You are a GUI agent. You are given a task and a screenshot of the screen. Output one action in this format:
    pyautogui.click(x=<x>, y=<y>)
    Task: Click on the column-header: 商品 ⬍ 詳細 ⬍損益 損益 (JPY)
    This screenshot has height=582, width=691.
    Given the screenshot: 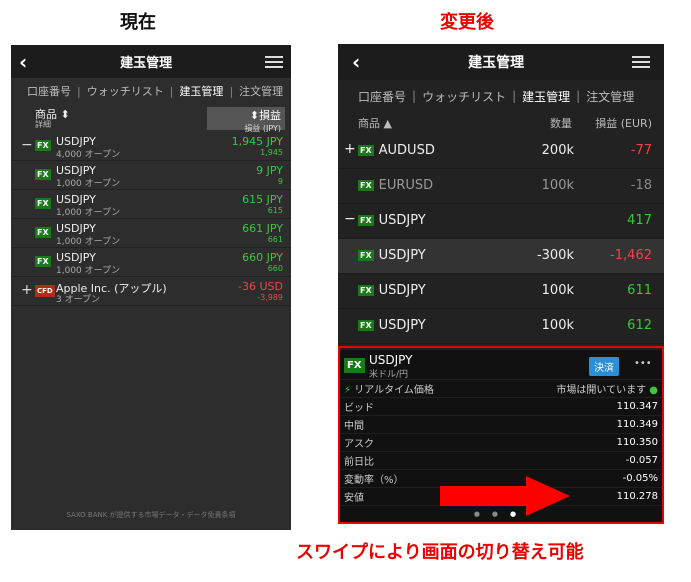 What is the action you would take?
    pyautogui.click(x=151, y=118)
    